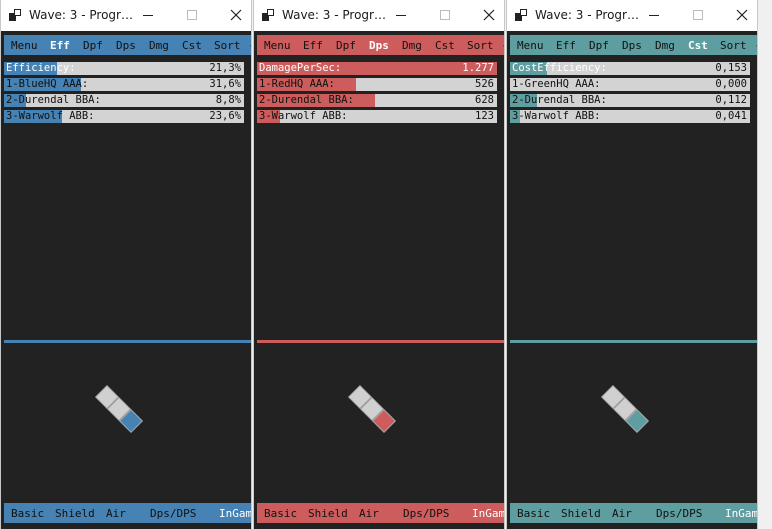 The width and height of the screenshot is (772, 529). What do you see at coordinates (228, 100) in the screenshot?
I see `stat-value: 8,8%` at bounding box center [228, 100].